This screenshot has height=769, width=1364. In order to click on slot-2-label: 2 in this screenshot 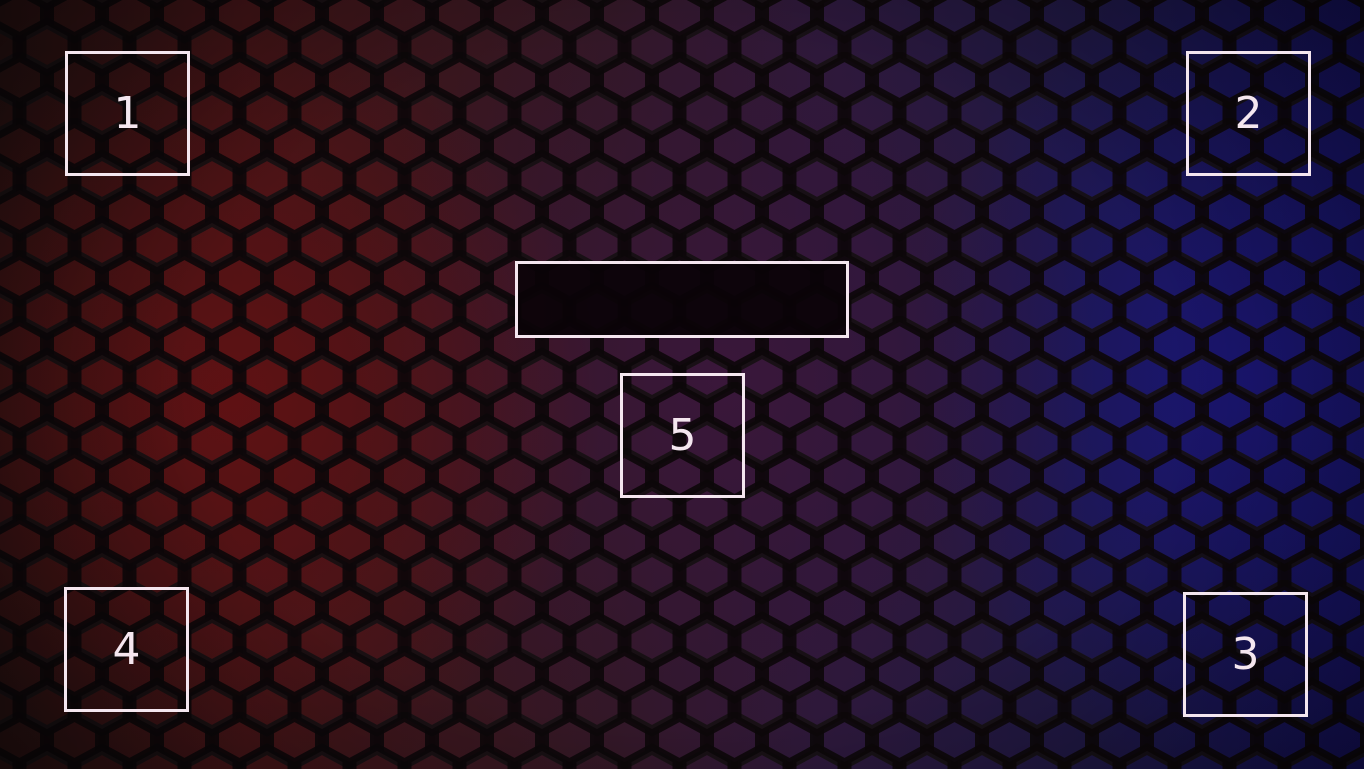, I will do `click(1248, 113)`.